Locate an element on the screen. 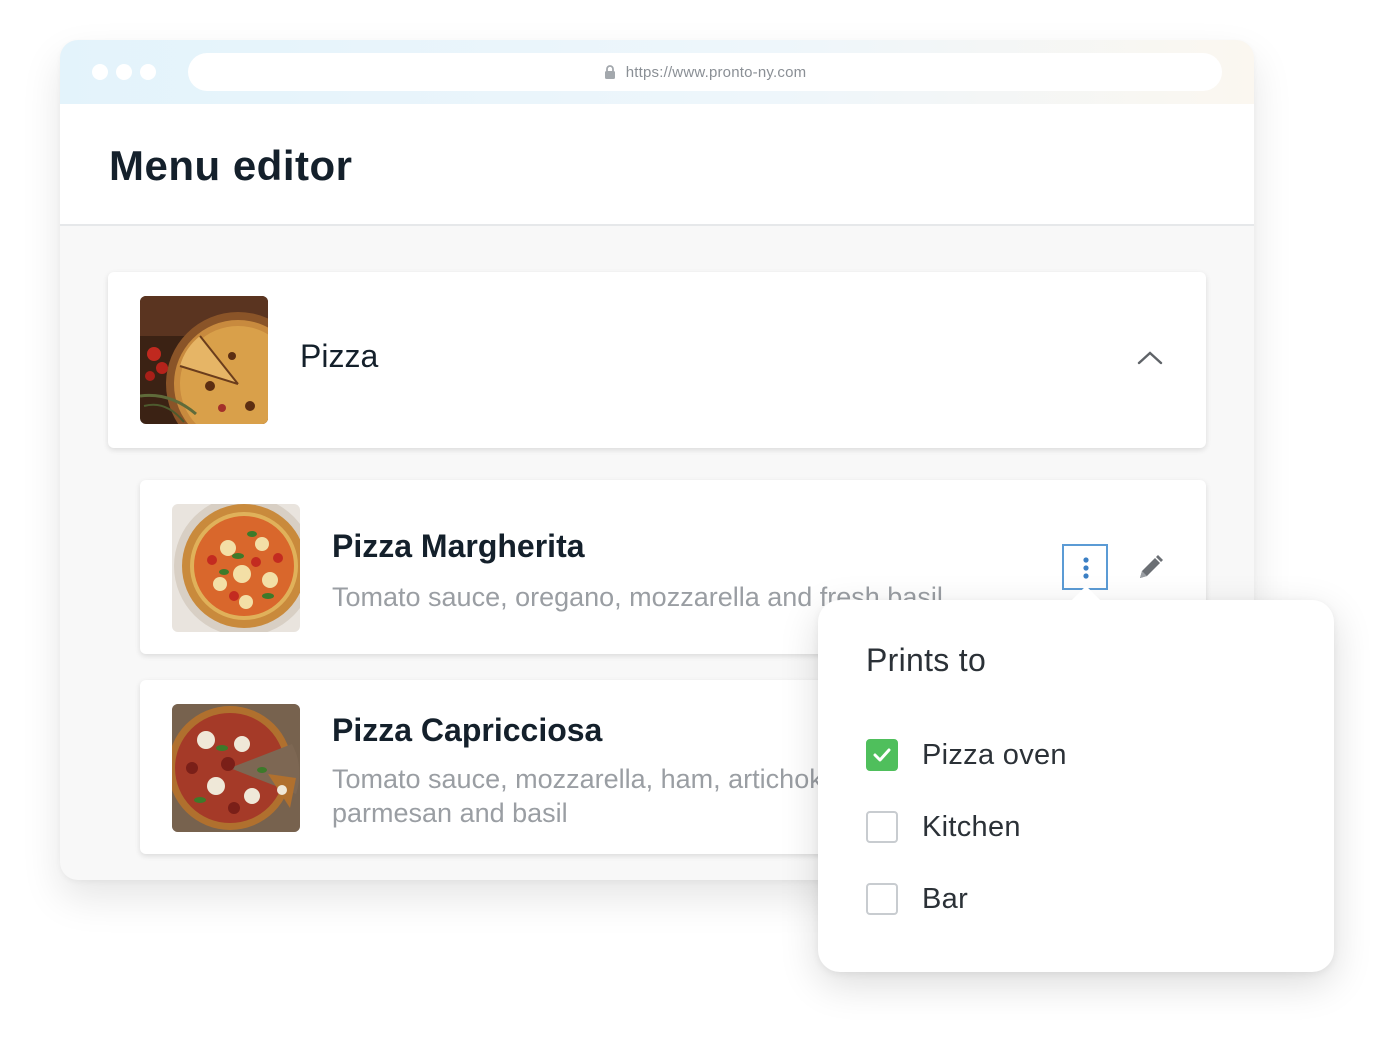 The image size is (1394, 1062). option-label: Pizza oven is located at coordinates (994, 754).